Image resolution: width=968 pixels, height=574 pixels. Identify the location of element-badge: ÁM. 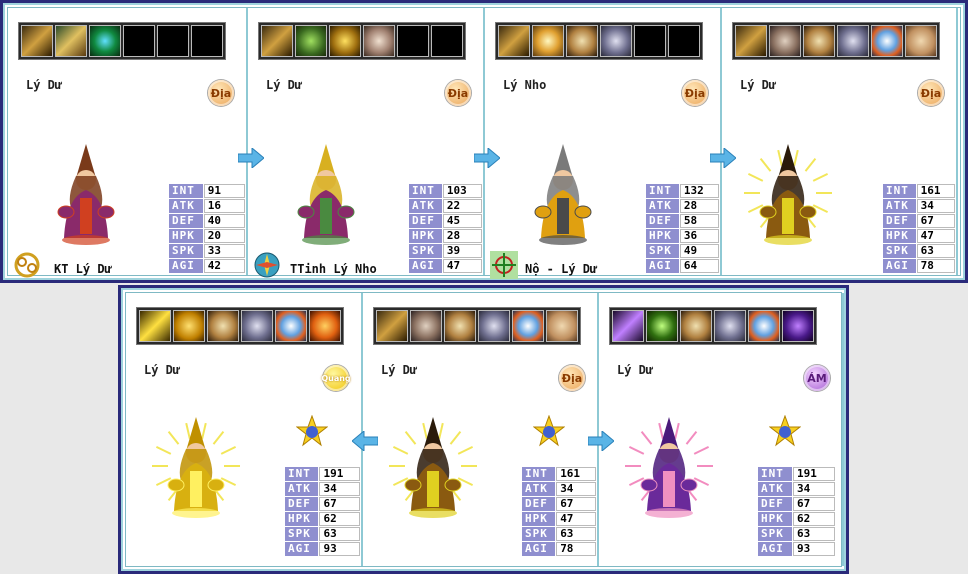
(817, 378).